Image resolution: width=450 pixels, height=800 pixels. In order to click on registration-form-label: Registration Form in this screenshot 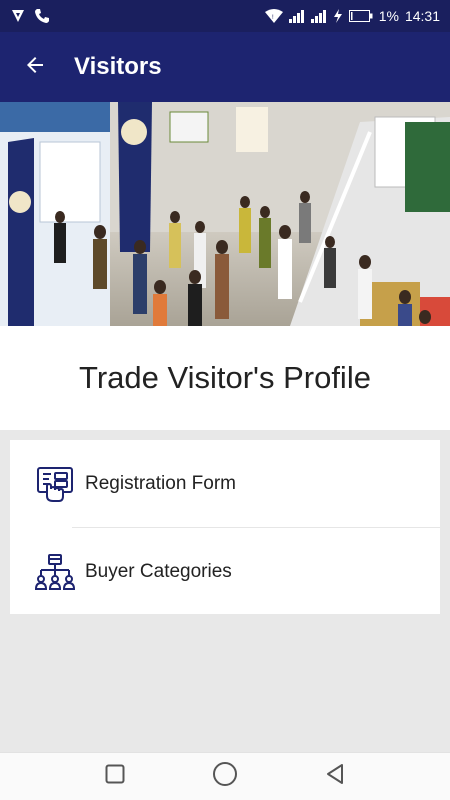, I will do `click(160, 483)`.